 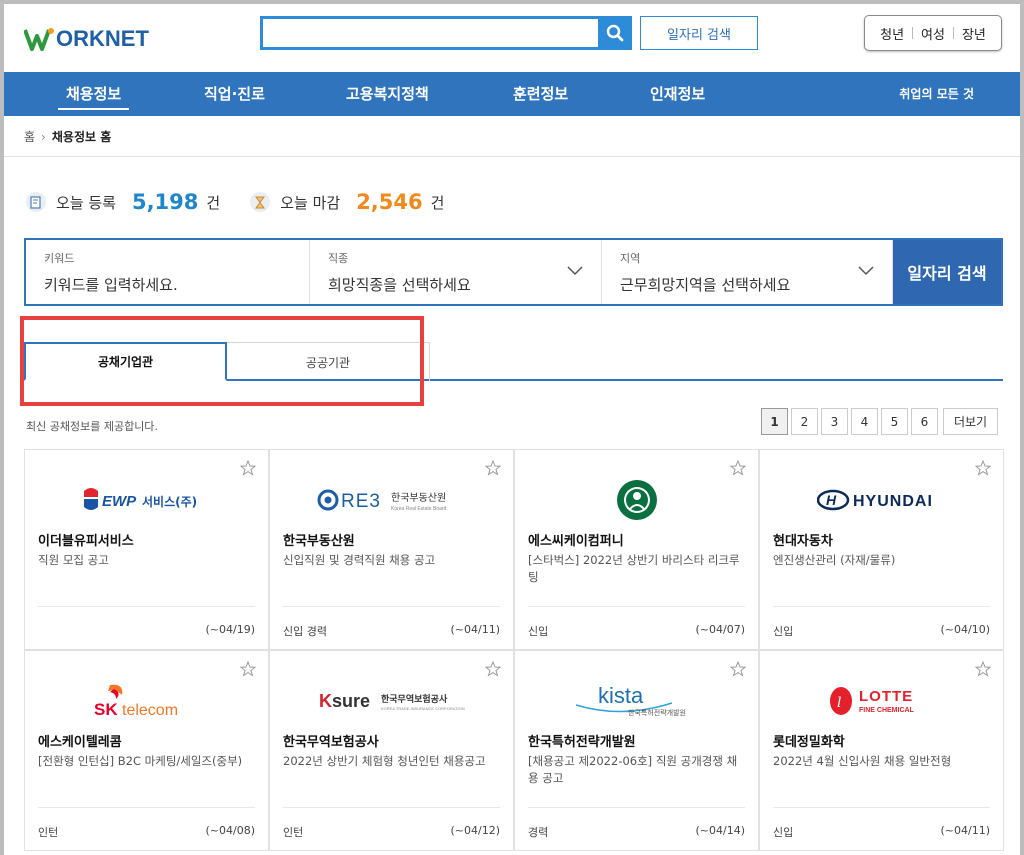 What do you see at coordinates (512, 94) in the screenshot?
I see `main-nav: 채용정보 직업·진로 고용복지정책 훈련정보 인재정보 취업의 모든 것` at bounding box center [512, 94].